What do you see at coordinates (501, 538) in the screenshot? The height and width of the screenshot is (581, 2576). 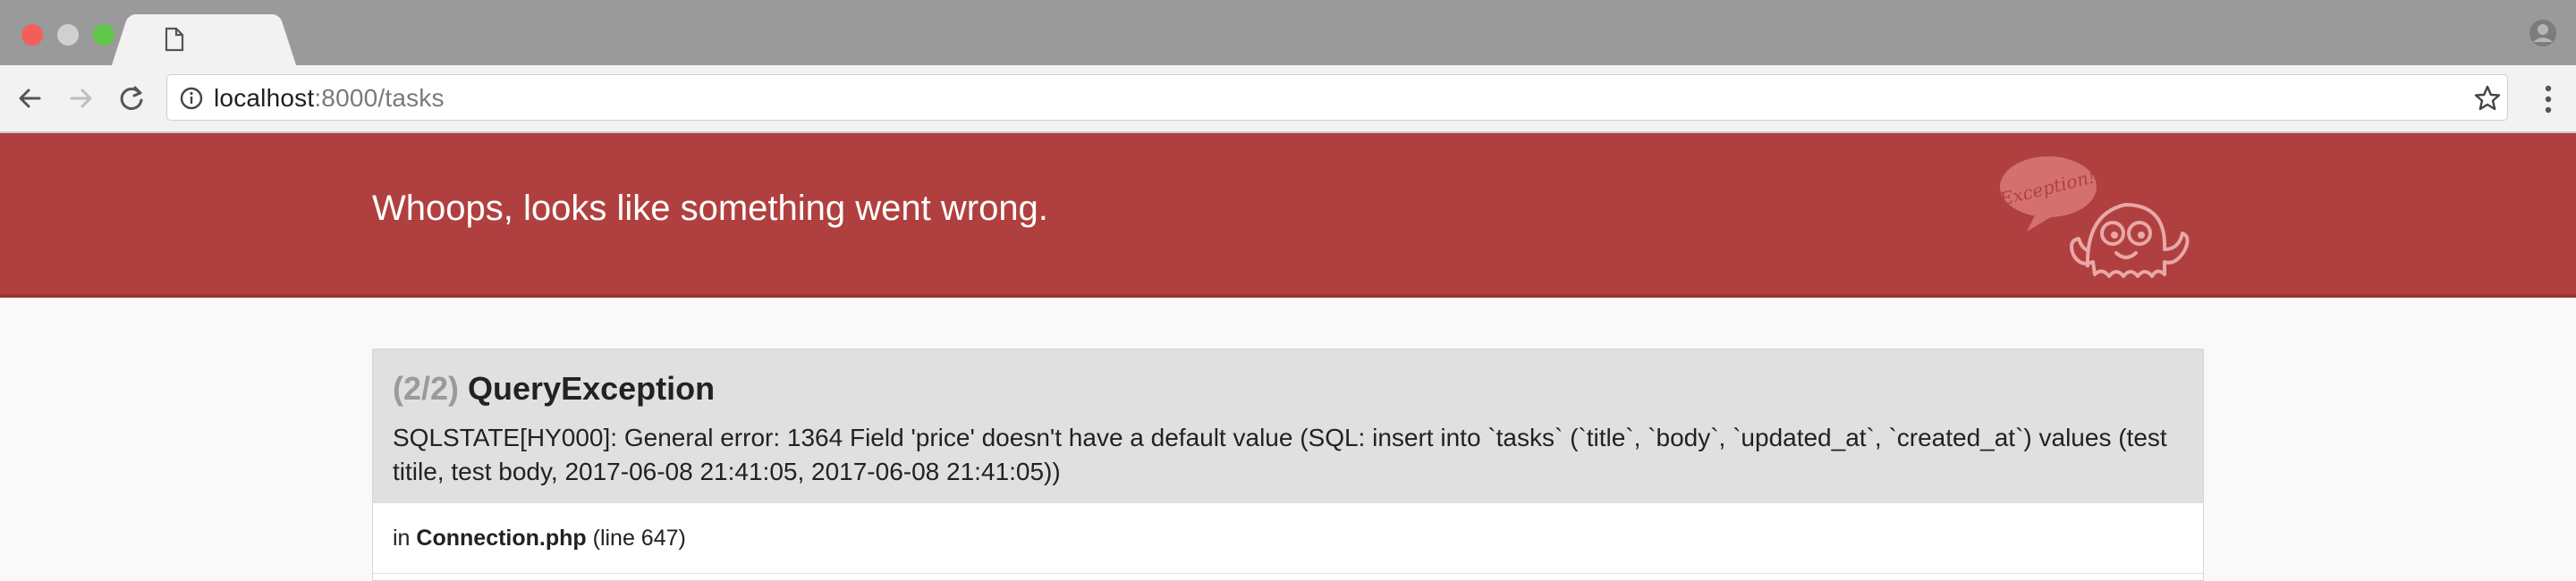 I see `frame-file: Connection.php` at bounding box center [501, 538].